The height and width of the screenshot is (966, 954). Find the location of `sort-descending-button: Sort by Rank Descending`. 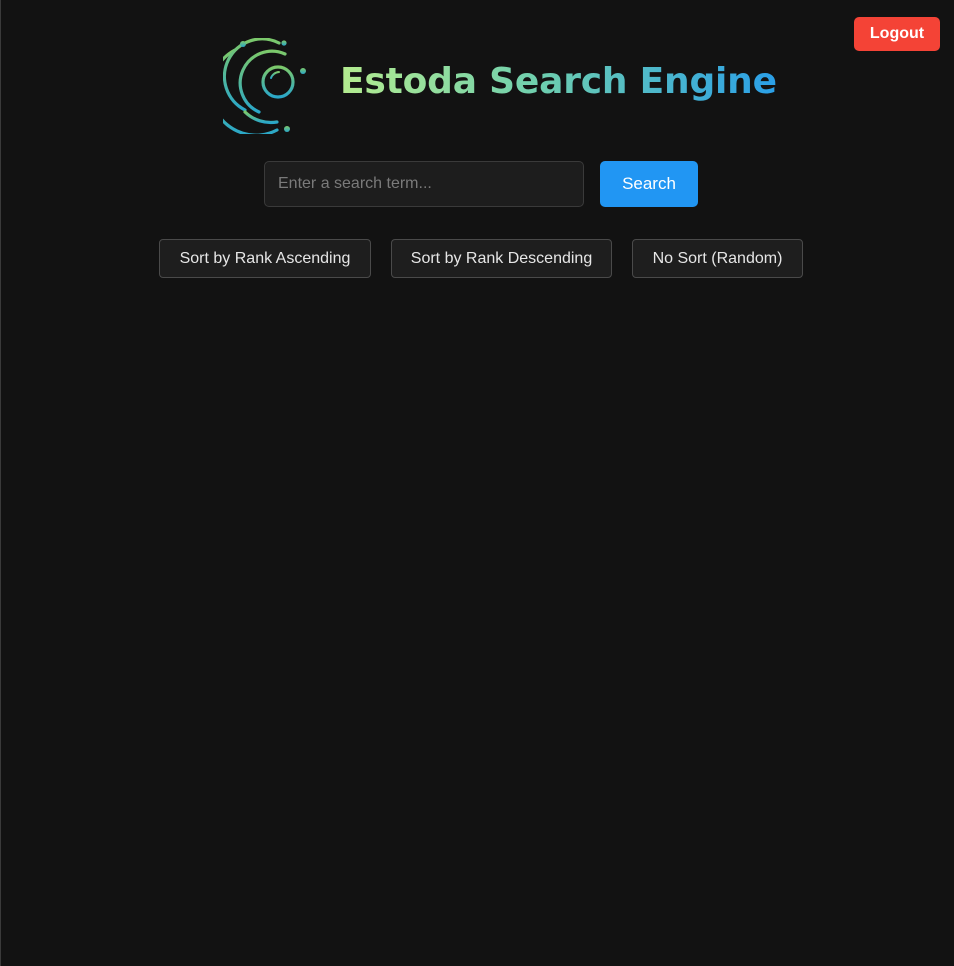

sort-descending-button: Sort by Rank Descending is located at coordinates (501, 258).